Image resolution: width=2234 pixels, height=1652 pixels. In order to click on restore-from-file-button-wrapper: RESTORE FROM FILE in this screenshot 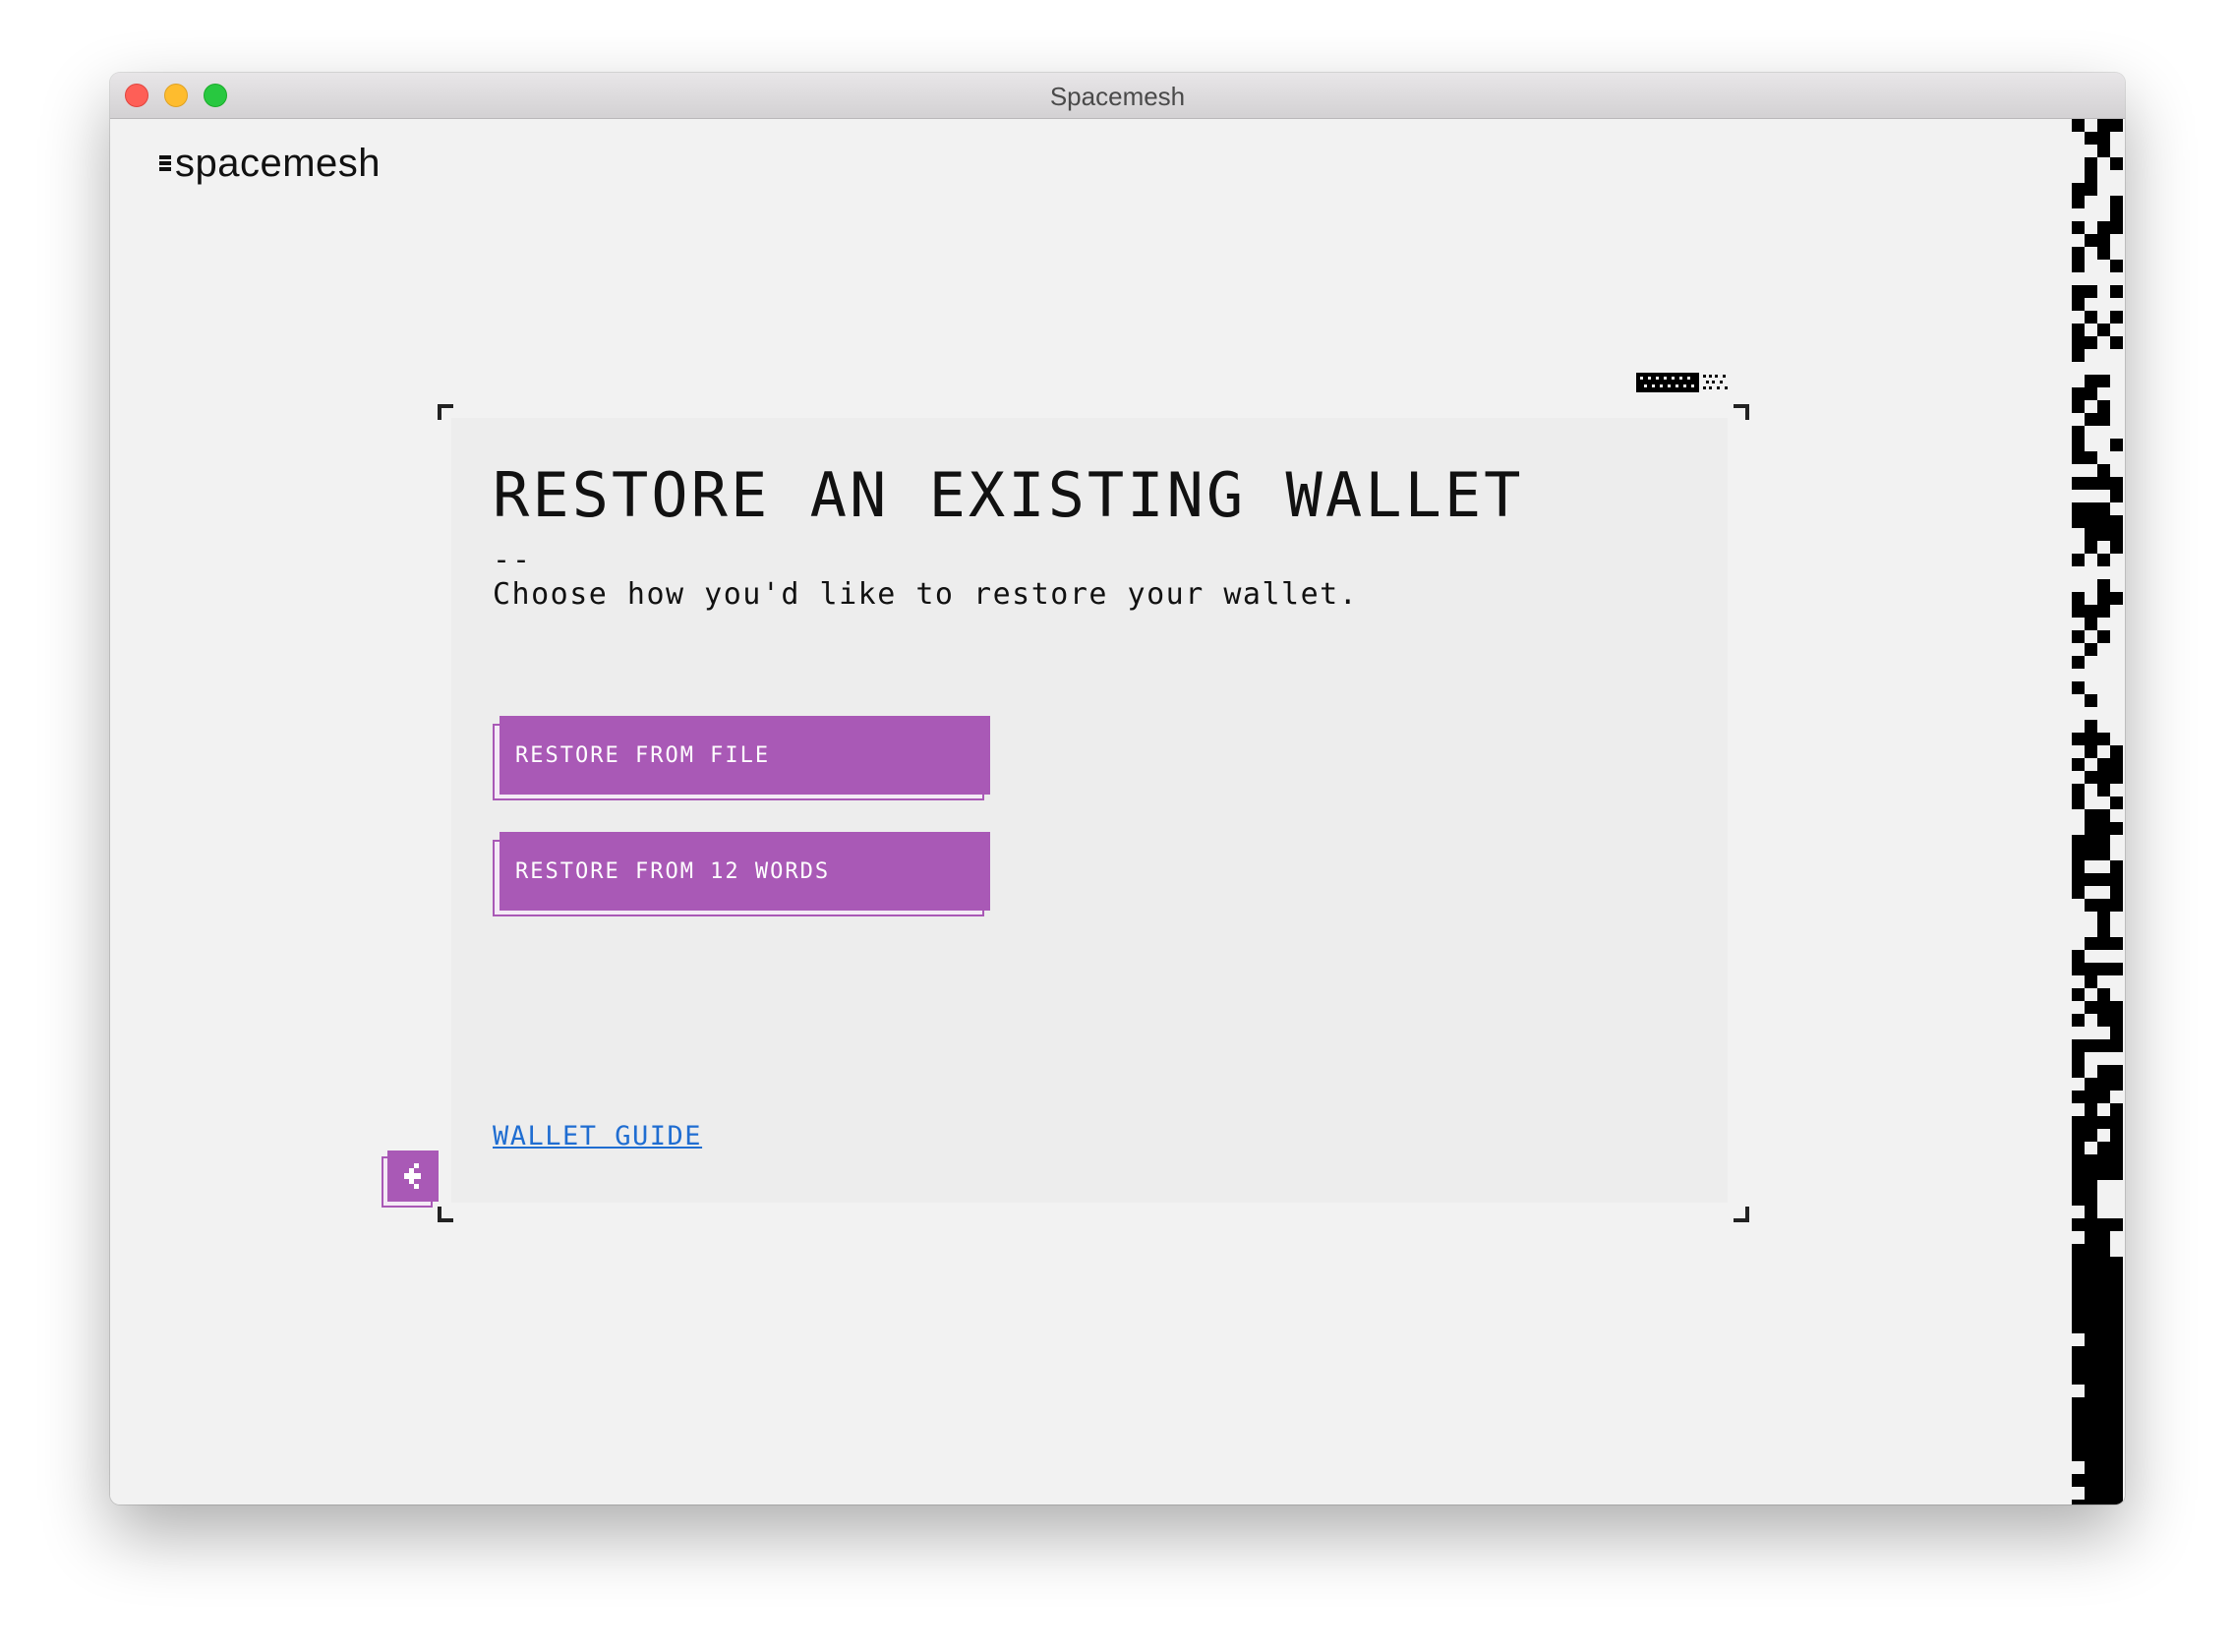, I will do `click(742, 759)`.